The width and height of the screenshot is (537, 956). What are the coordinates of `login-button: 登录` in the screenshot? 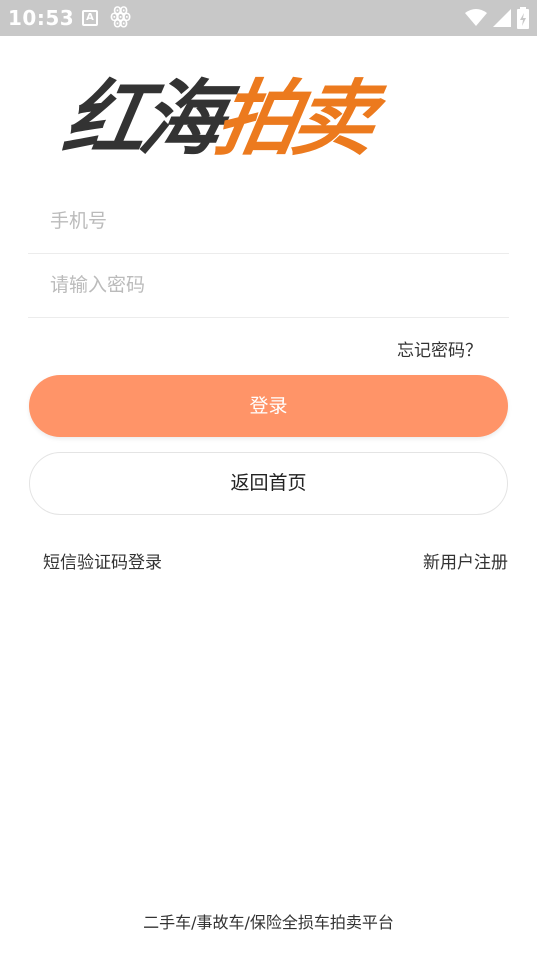 It's located at (268, 406).